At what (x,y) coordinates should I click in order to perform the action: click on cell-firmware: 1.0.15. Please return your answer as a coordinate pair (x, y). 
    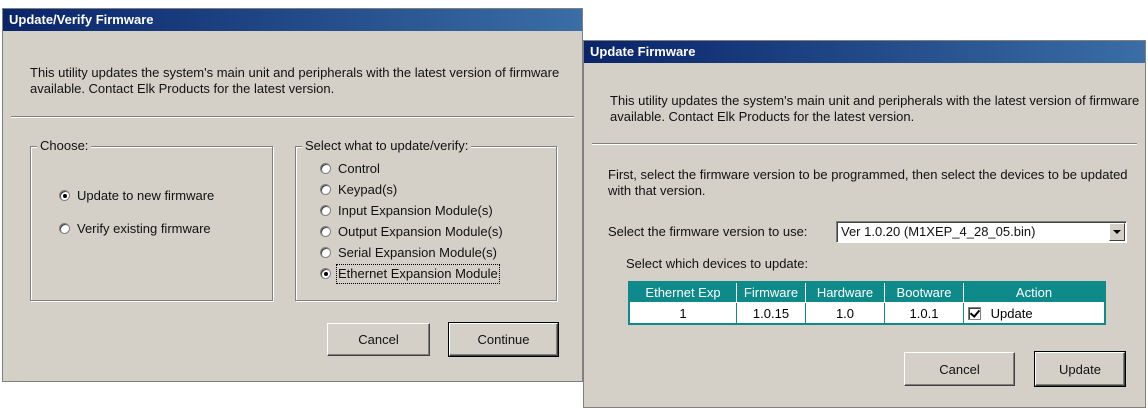
    Looking at the image, I should click on (771, 313).